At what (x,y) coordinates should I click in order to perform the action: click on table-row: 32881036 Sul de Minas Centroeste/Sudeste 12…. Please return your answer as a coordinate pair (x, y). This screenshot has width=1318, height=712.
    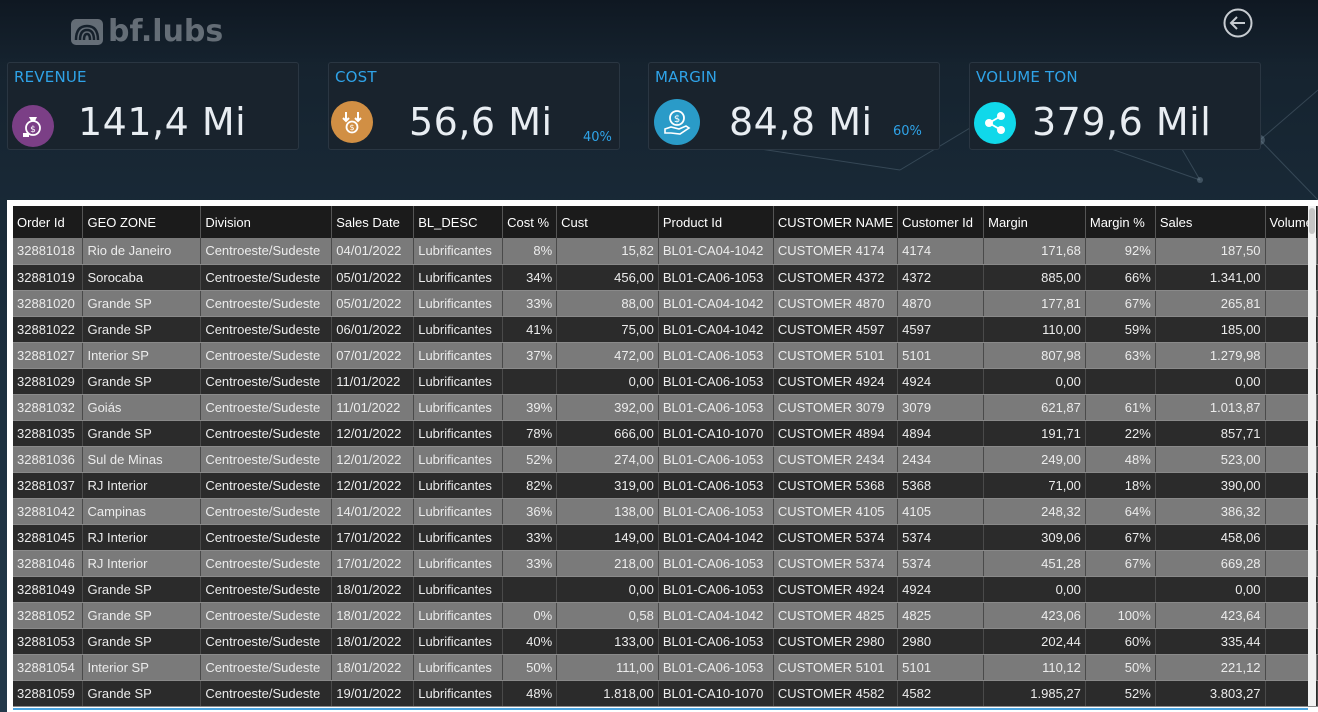
    Looking at the image, I should click on (665, 459).